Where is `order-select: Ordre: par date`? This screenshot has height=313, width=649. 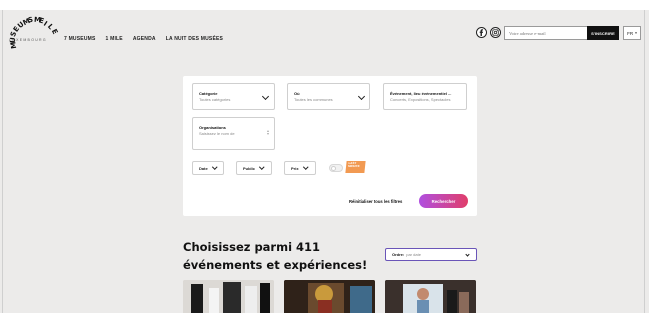 order-select: Ordre: par date is located at coordinates (431, 254).